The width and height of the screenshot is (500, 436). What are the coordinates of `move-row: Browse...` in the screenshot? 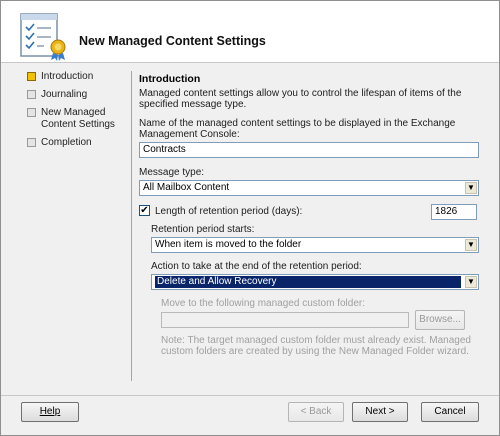 It's located at (320, 320).